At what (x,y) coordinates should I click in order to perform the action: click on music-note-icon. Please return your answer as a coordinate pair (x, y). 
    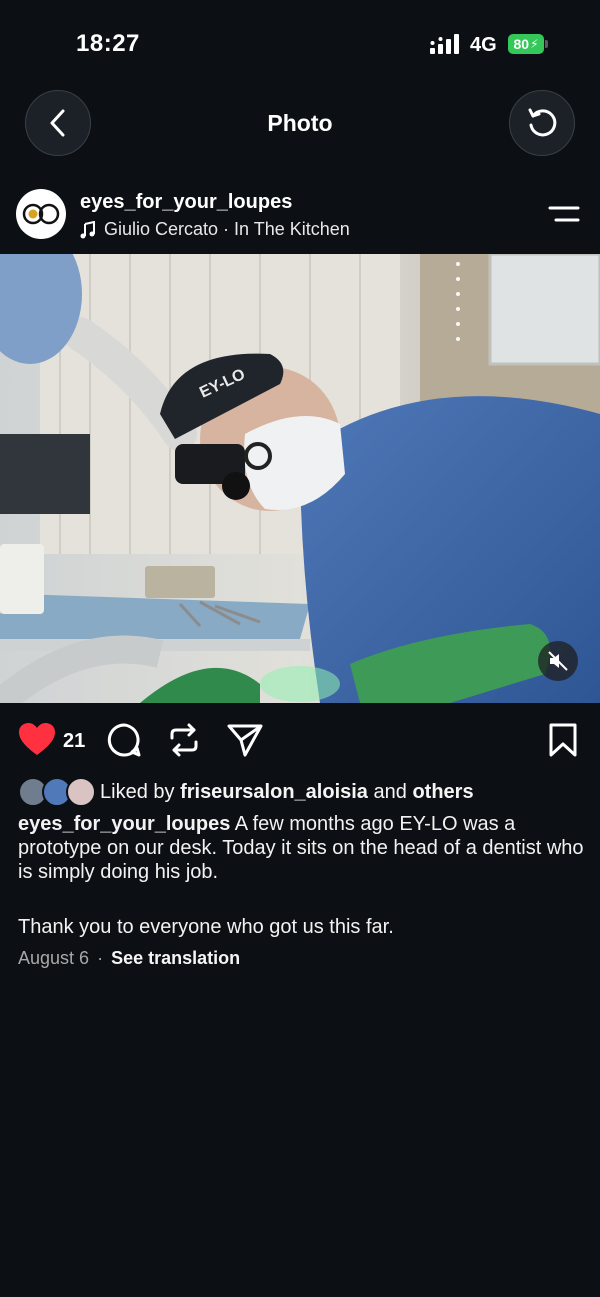
    Looking at the image, I should click on (87, 229).